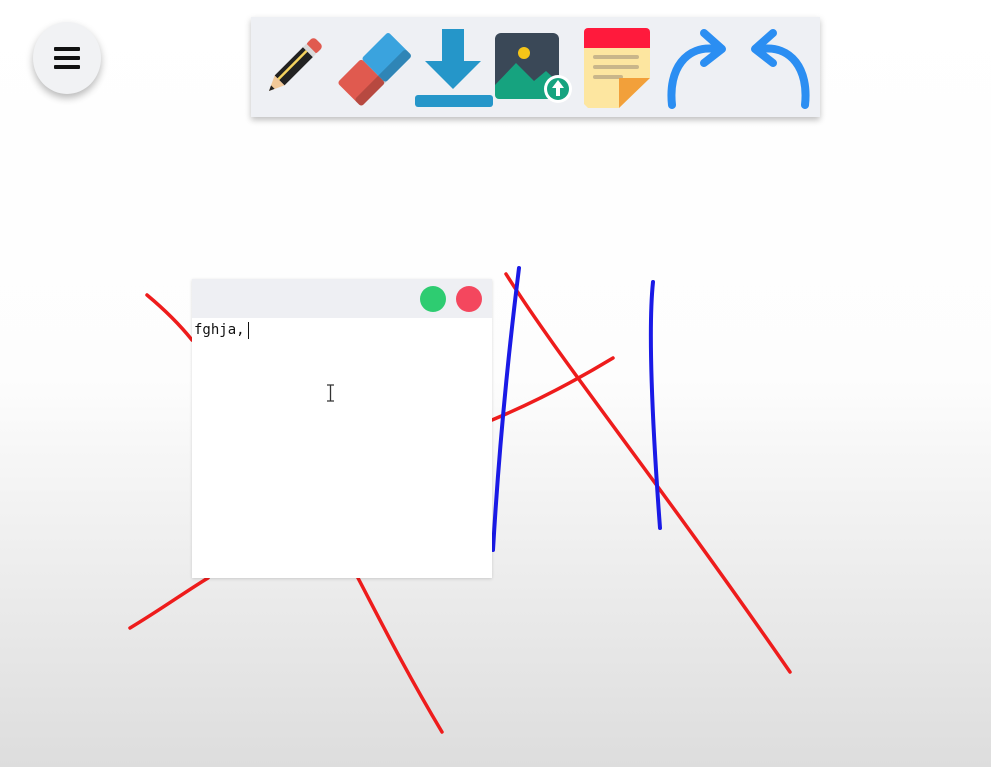  Describe the element at coordinates (330, 393) in the screenshot. I see `text-cursor-icon` at that location.